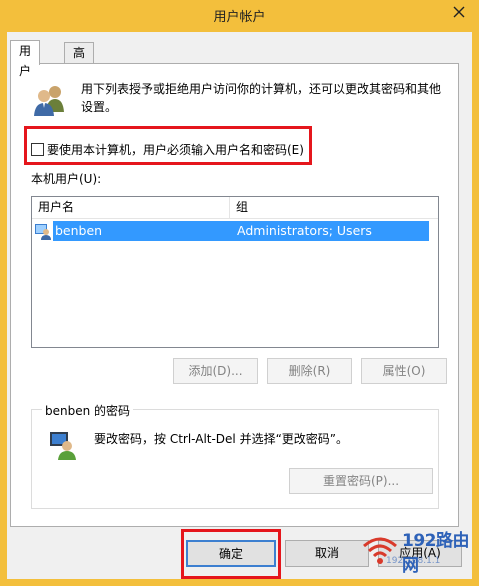 This screenshot has width=479, height=586. I want to click on listview-header: 用户名 组, so click(235, 208).